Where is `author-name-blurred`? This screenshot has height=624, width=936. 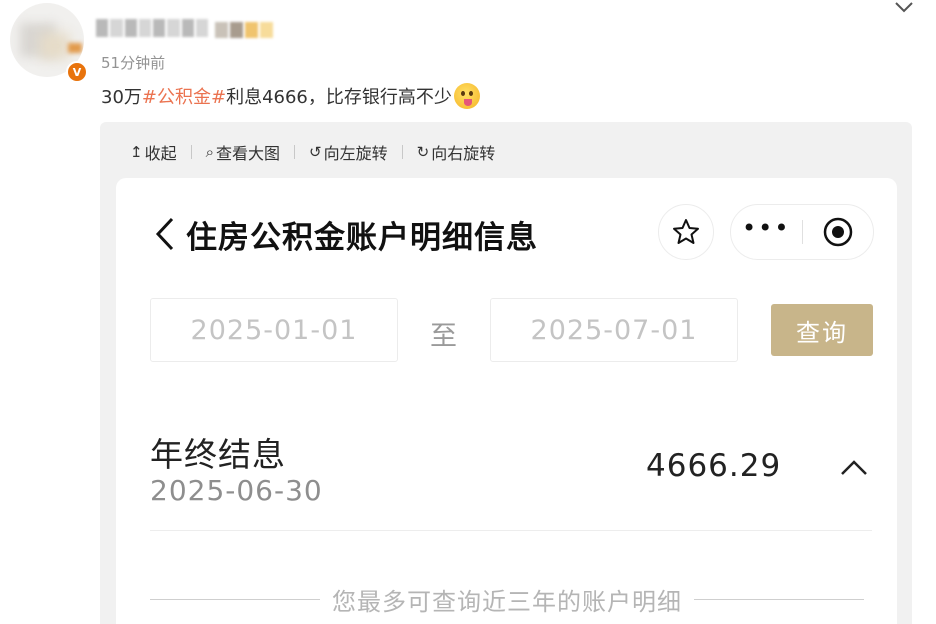
author-name-blurred is located at coordinates (152, 28).